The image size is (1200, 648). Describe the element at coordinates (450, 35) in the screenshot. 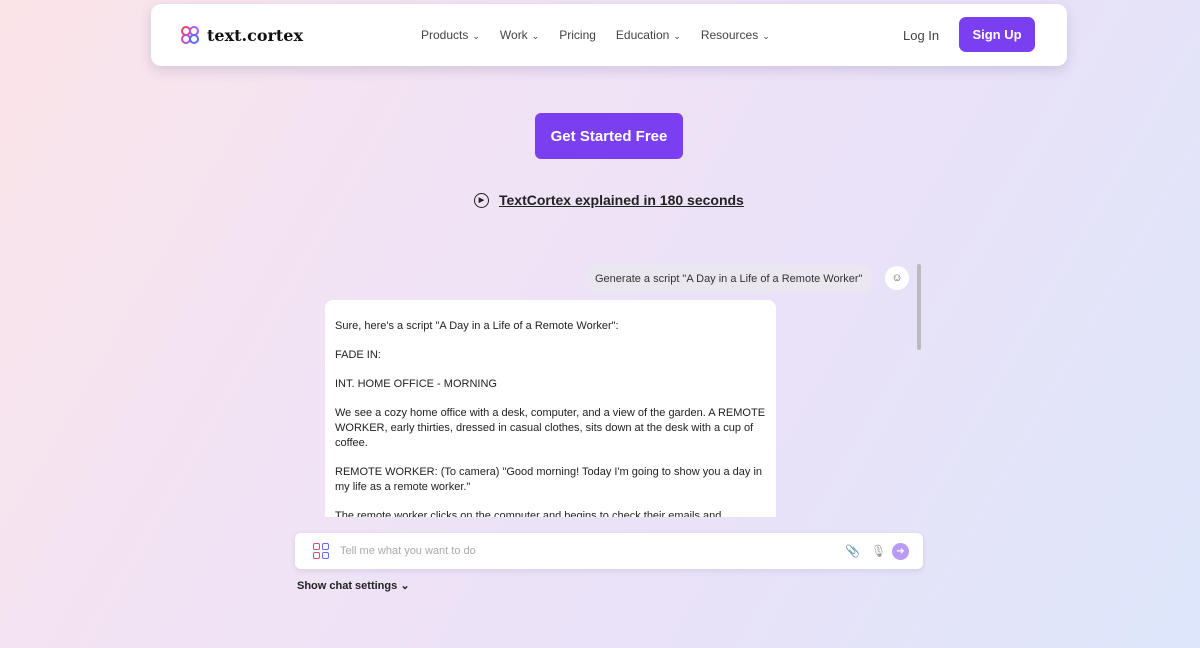

I see `nav-products: Products ⌄` at that location.